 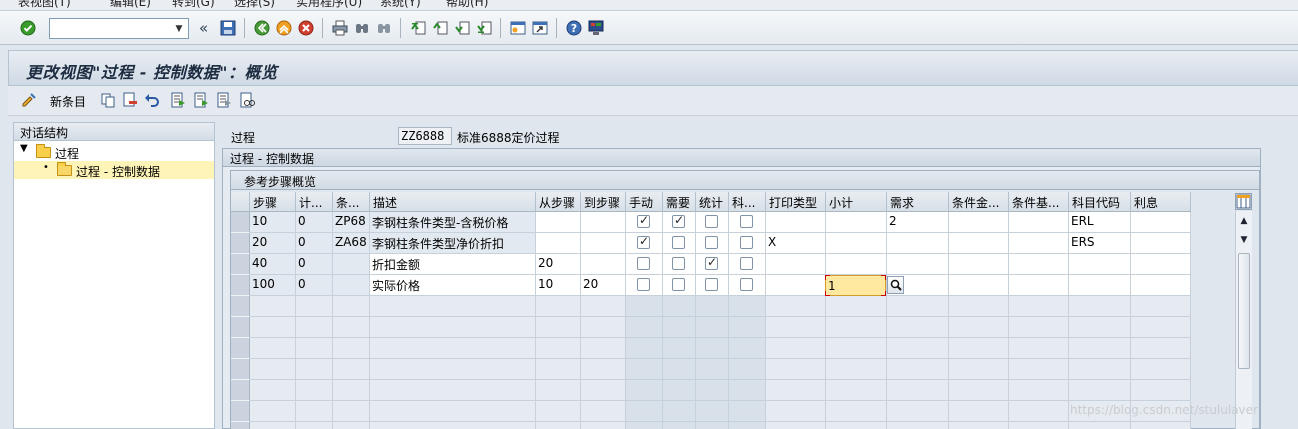 What do you see at coordinates (1100, 222) in the screenshot?
I see `table-cell-acctkey: ERL` at bounding box center [1100, 222].